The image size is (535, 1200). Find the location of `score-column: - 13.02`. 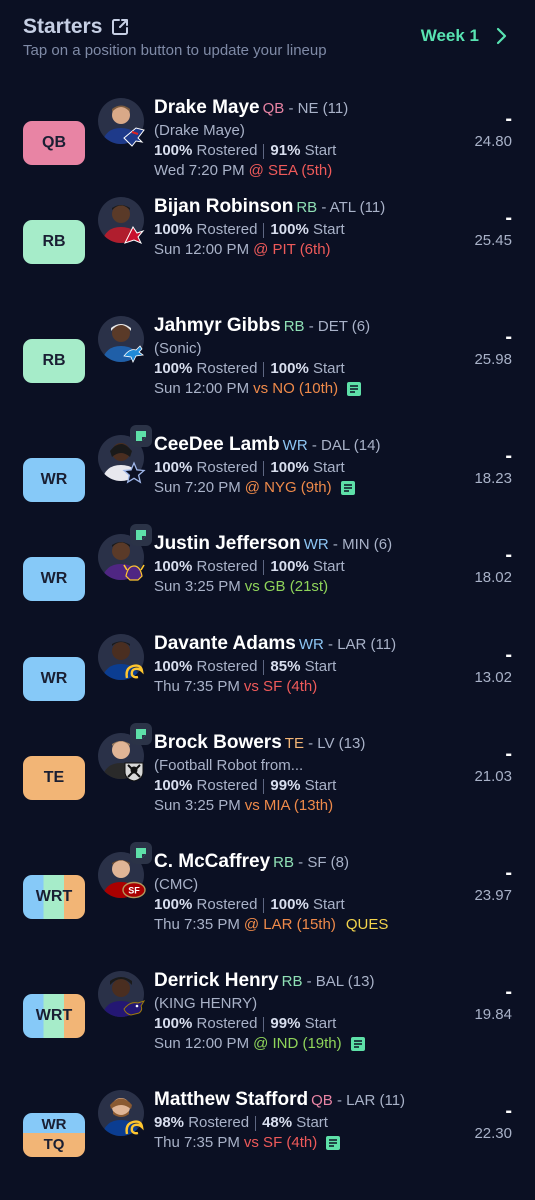

score-column: - 13.02 is located at coordinates (477, 661).